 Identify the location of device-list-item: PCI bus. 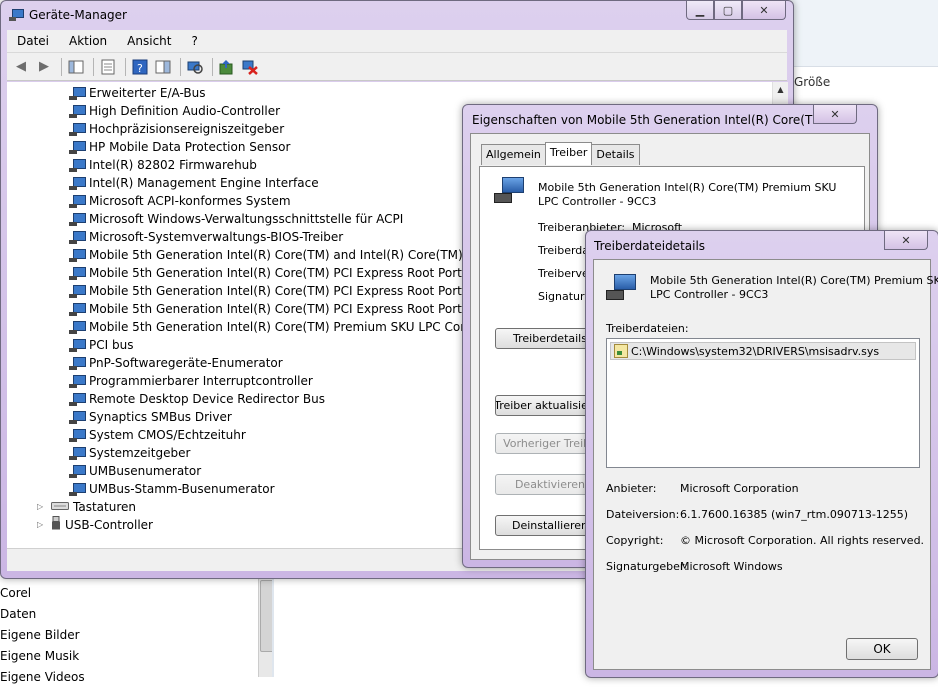
(101, 345).